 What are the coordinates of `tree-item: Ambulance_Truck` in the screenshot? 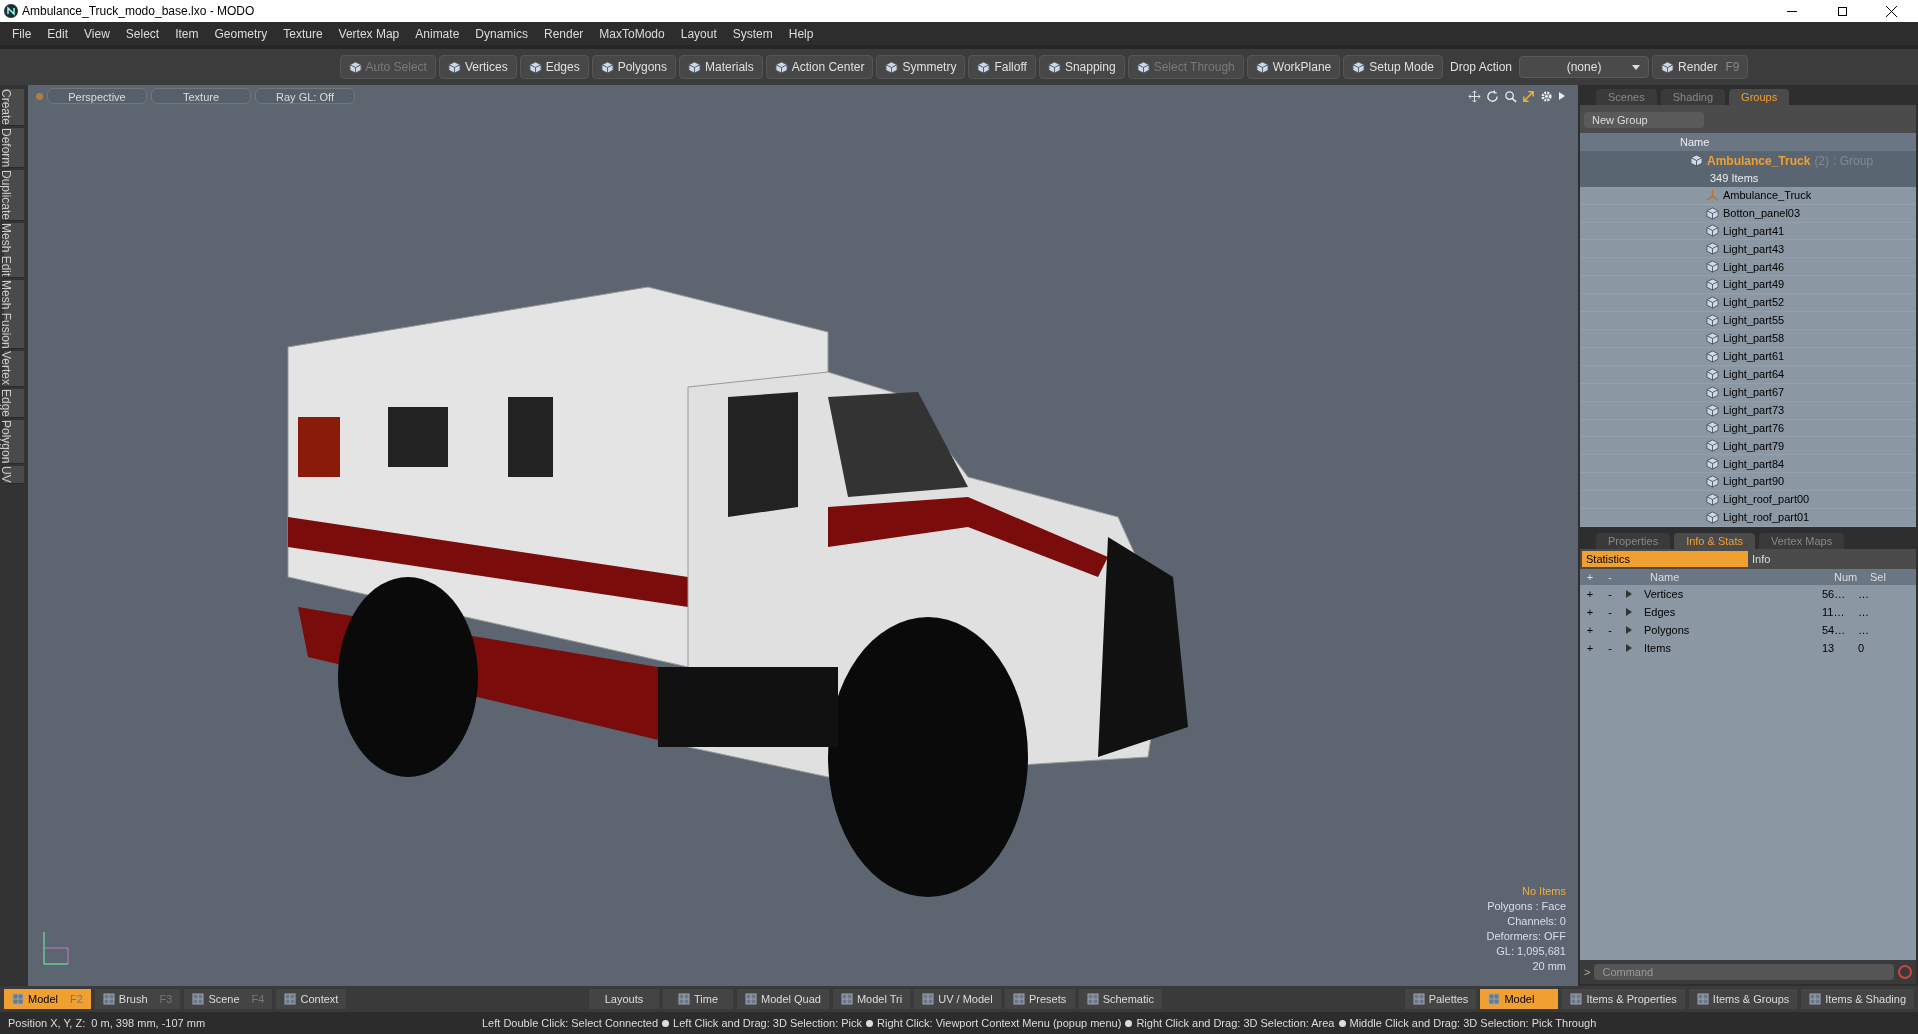 It's located at (1767, 195).